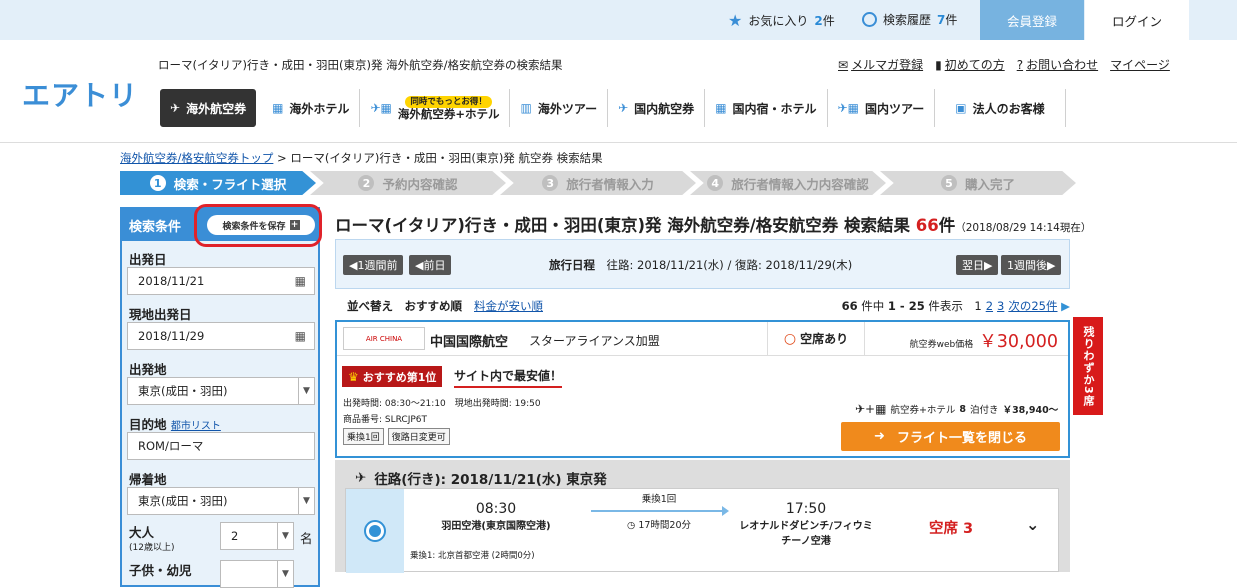 The image size is (1237, 588). Describe the element at coordinates (1032, 306) in the screenshot. I see `next-25-link: 次の25件` at that location.